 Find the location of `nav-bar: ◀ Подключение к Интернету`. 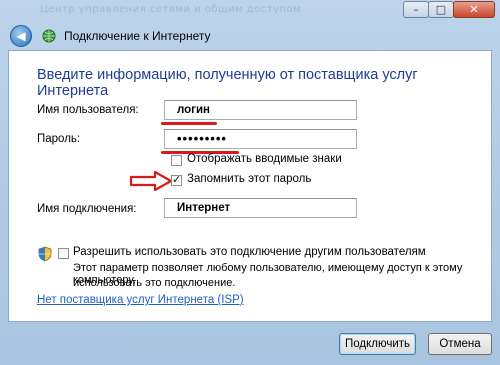

nav-bar: ◀ Подключение к Интернету is located at coordinates (250, 36).